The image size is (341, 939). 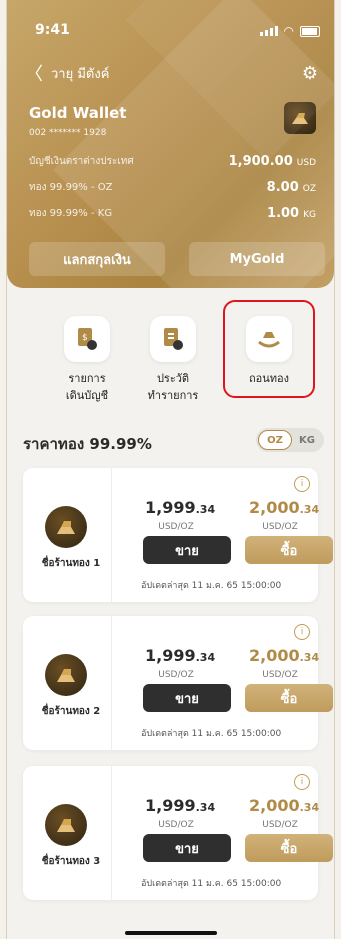 What do you see at coordinates (81, 161) in the screenshot?
I see `balance-label: บัญชีเงินตราต่างประเทศ` at bounding box center [81, 161].